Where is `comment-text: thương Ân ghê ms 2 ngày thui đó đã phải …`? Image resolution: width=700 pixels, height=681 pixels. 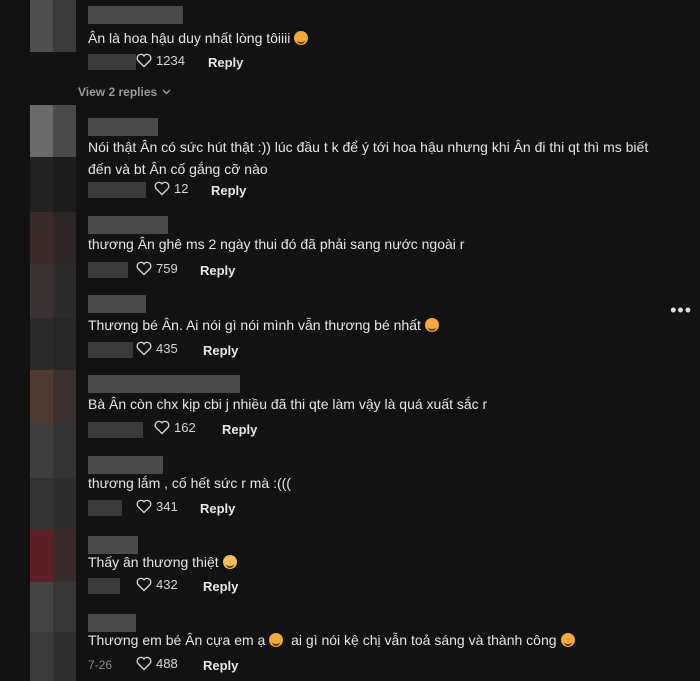 comment-text: thương Ân ghê ms 2 ngày thui đó đã phải … is located at coordinates (276, 244).